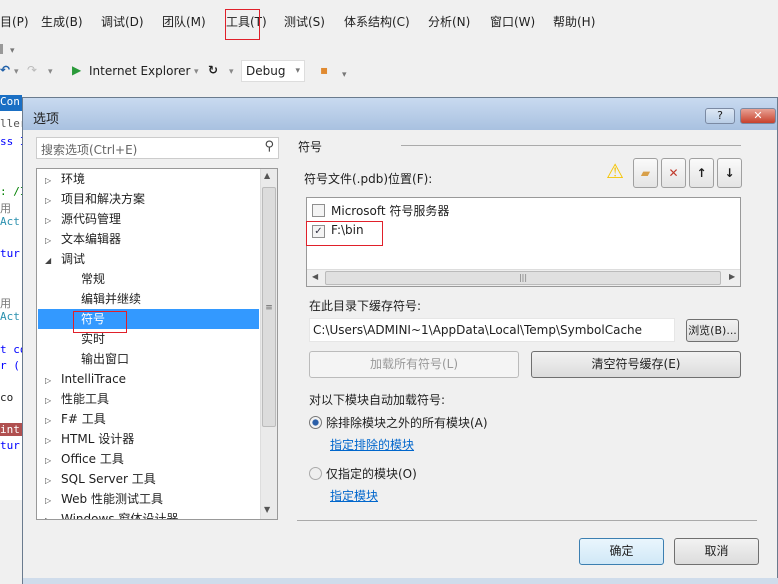  Describe the element at coordinates (512, 21) in the screenshot. I see `menu-window: 窗口(W)` at that location.